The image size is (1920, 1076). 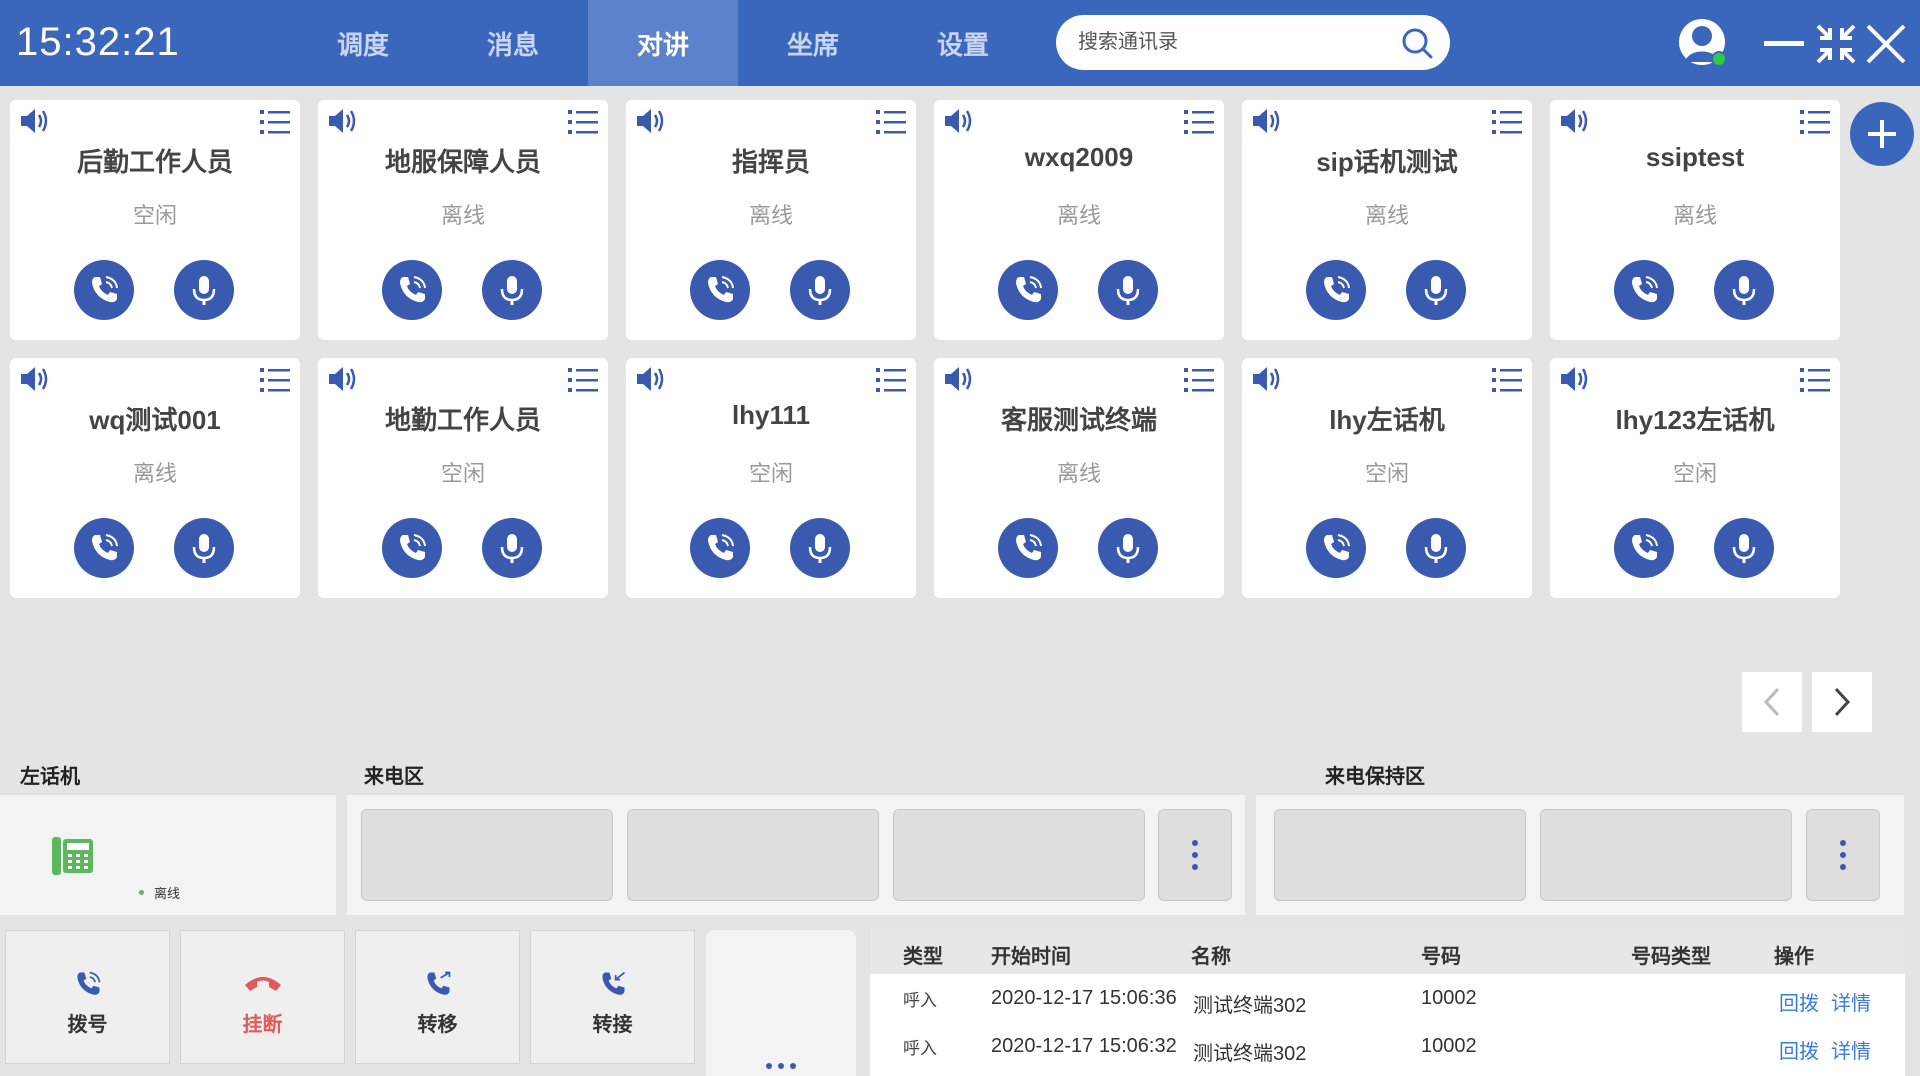 What do you see at coordinates (1084, 1046) in the screenshot?
I see `cell-time: 2020-12-17 15:06:32` at bounding box center [1084, 1046].